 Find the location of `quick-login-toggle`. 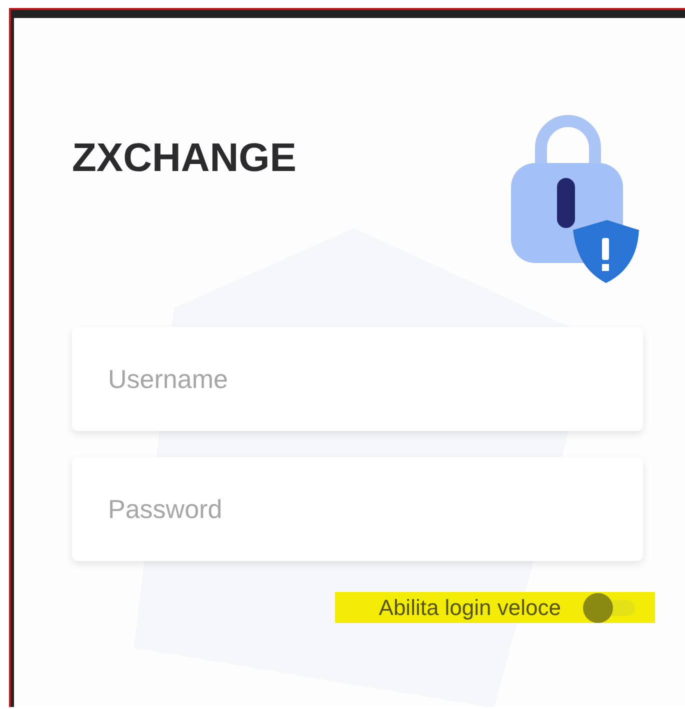

quick-login-toggle is located at coordinates (609, 607).